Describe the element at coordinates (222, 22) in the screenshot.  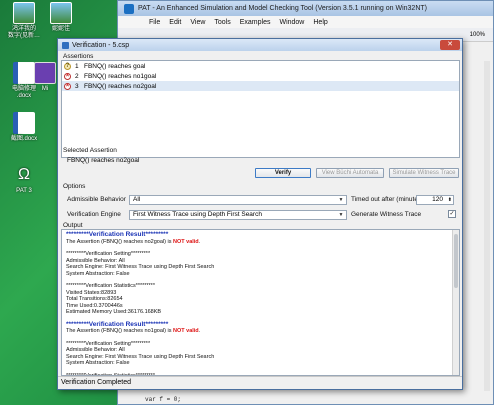
I see `menu-tools: Tools` at that location.